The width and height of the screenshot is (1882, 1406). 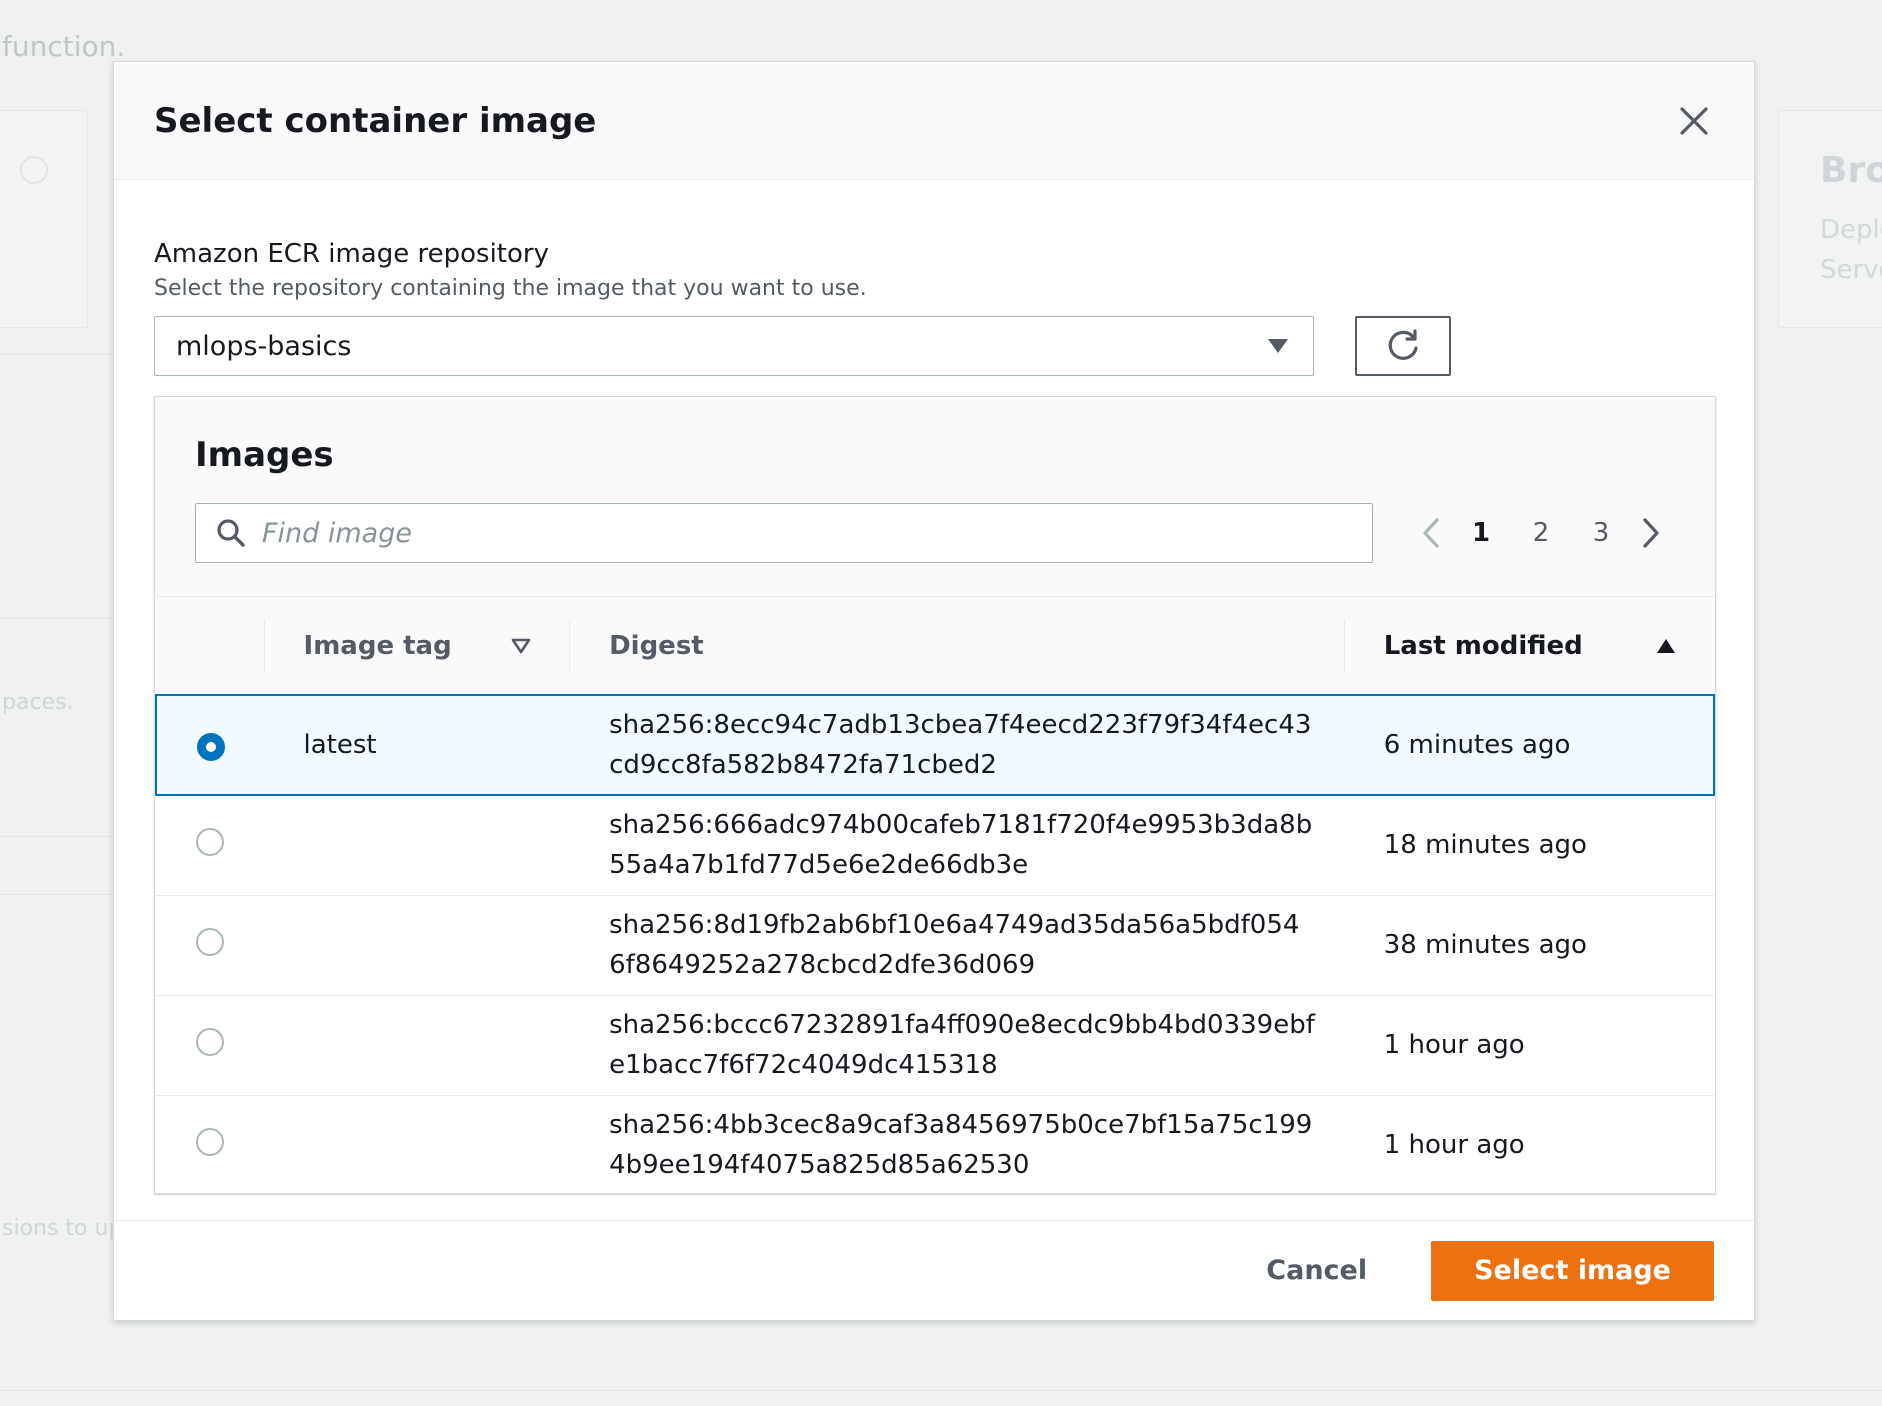 I want to click on last-modified-cell: 18 minutes ago, so click(x=1528, y=844).